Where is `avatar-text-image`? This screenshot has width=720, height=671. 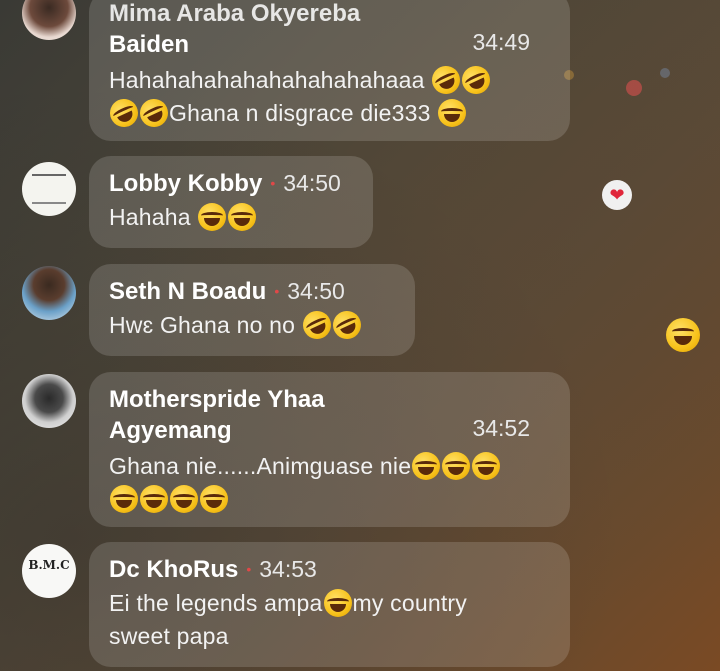 avatar-text-image is located at coordinates (49, 189).